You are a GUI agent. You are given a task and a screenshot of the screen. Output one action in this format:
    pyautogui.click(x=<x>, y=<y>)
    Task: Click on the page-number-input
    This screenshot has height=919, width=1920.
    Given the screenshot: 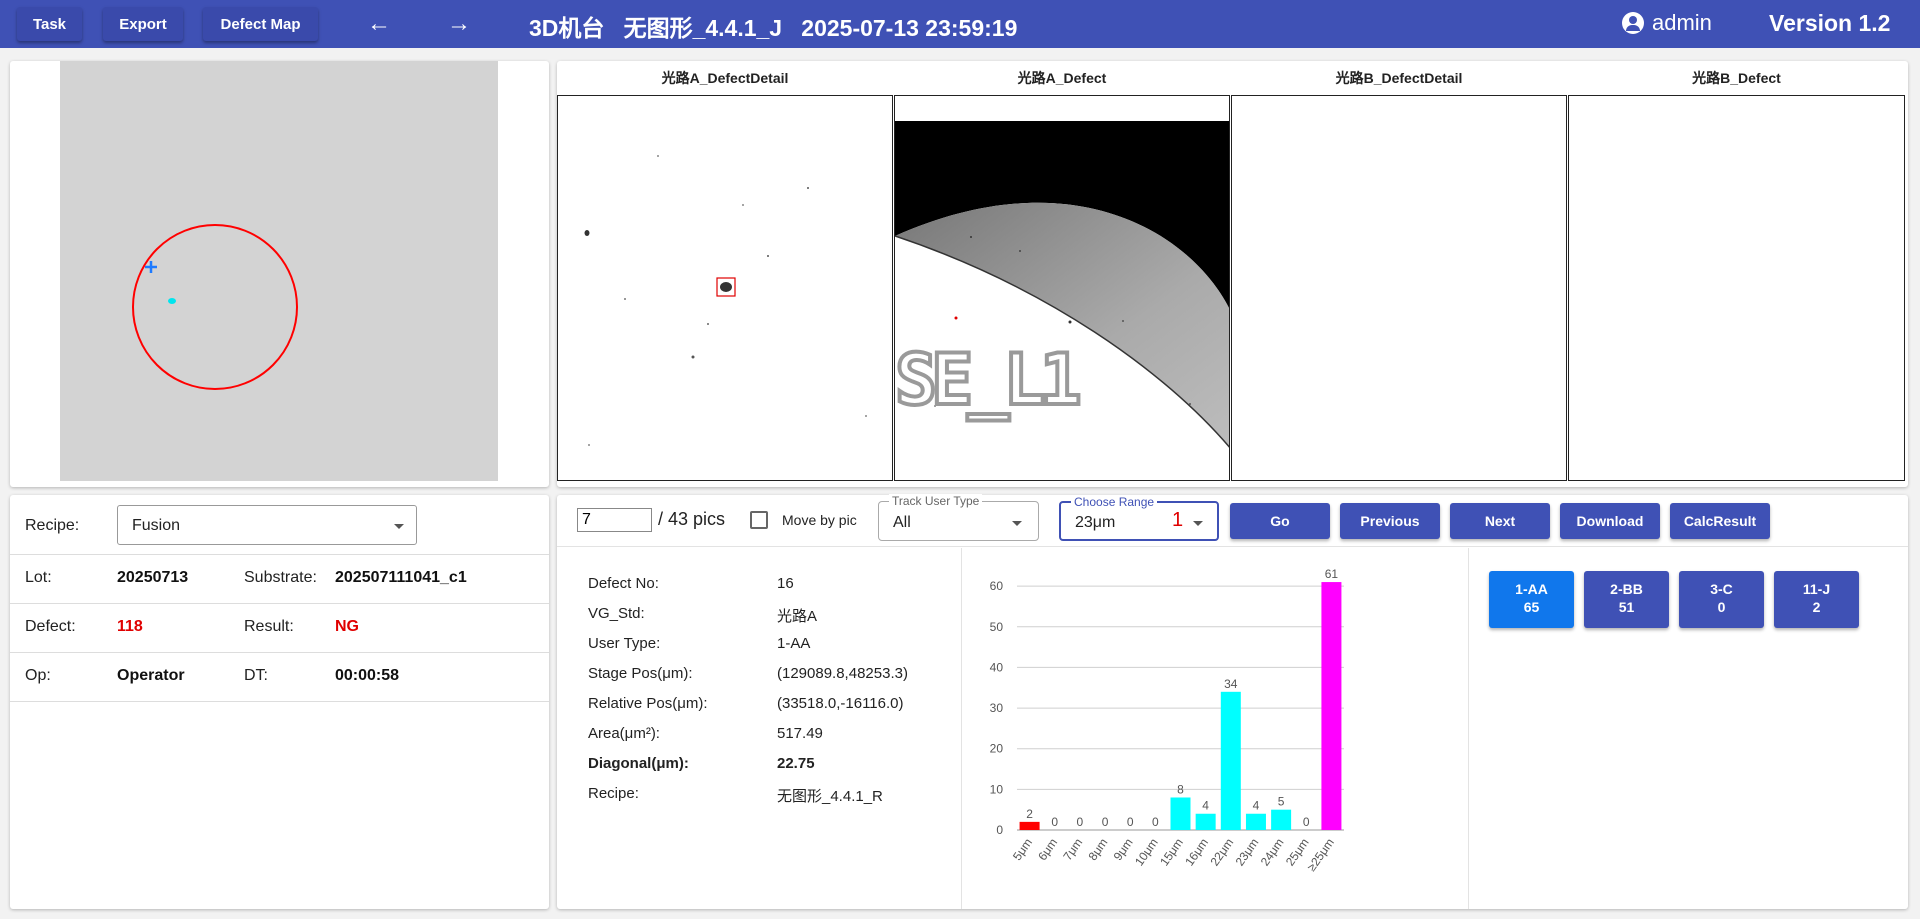 What is the action you would take?
    pyautogui.click(x=614, y=520)
    